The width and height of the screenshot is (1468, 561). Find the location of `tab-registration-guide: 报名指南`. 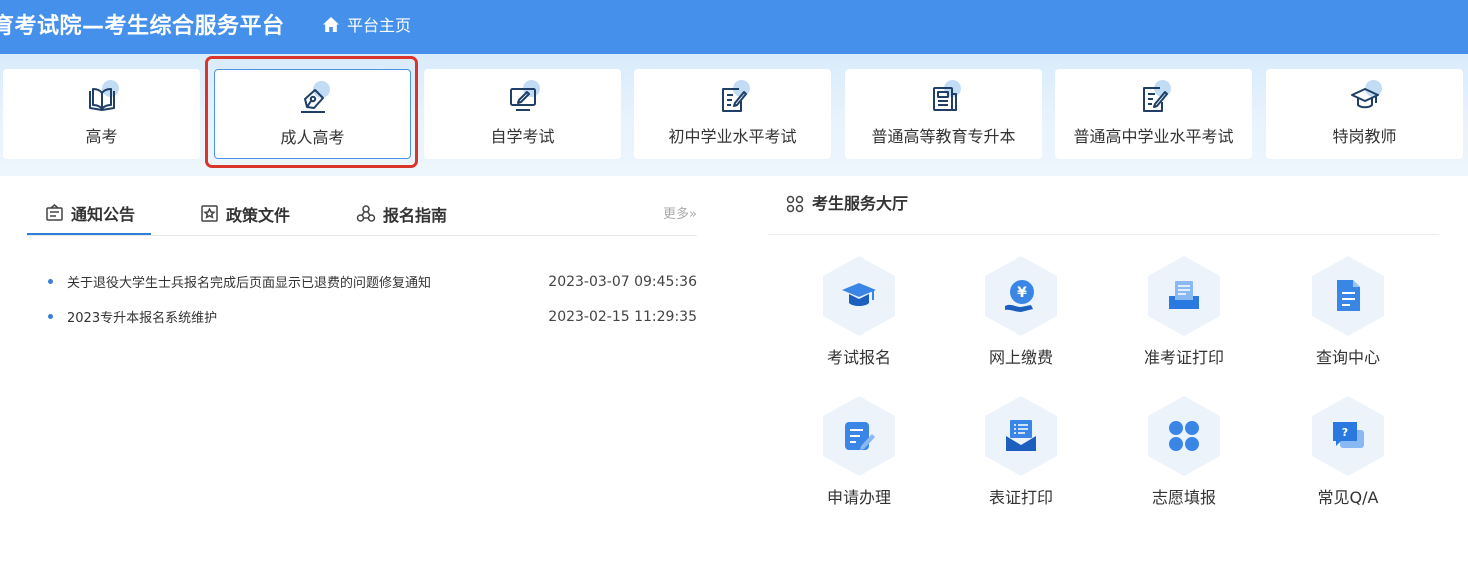

tab-registration-guide: 报名指南 is located at coordinates (401, 213).